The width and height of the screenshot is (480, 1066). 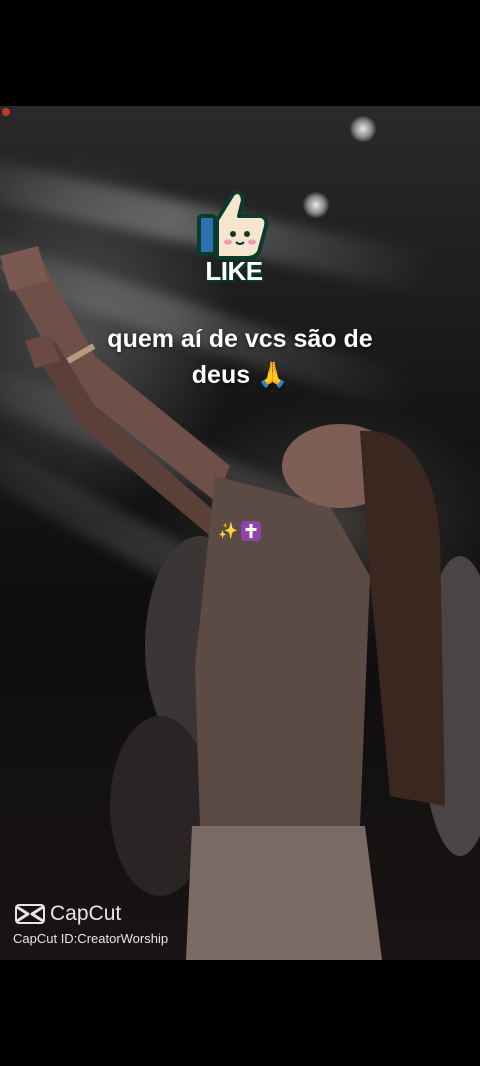 What do you see at coordinates (30, 914) in the screenshot?
I see `capcut-icon` at bounding box center [30, 914].